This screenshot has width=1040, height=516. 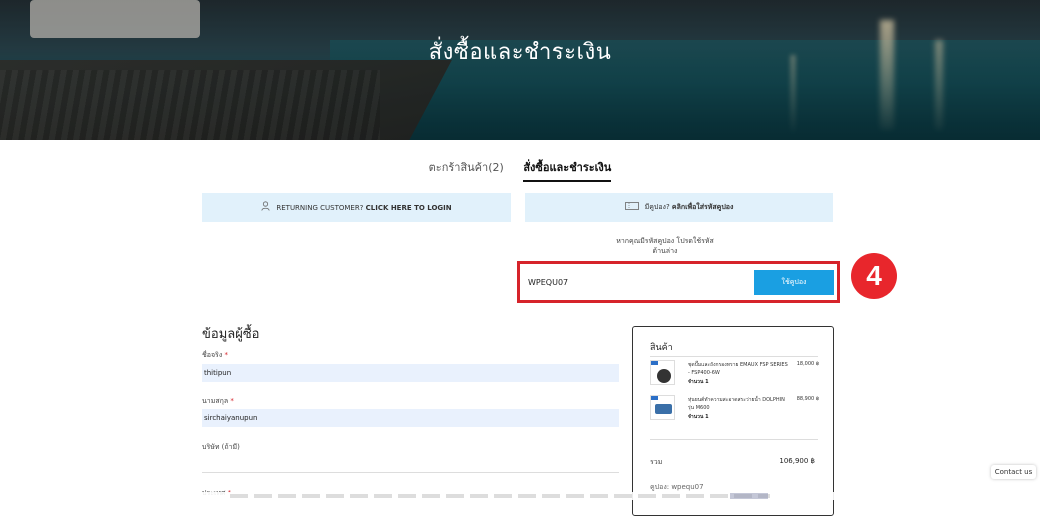 I want to click on login-link: CLICK HERE TO LOGIN, so click(x=409, y=208).